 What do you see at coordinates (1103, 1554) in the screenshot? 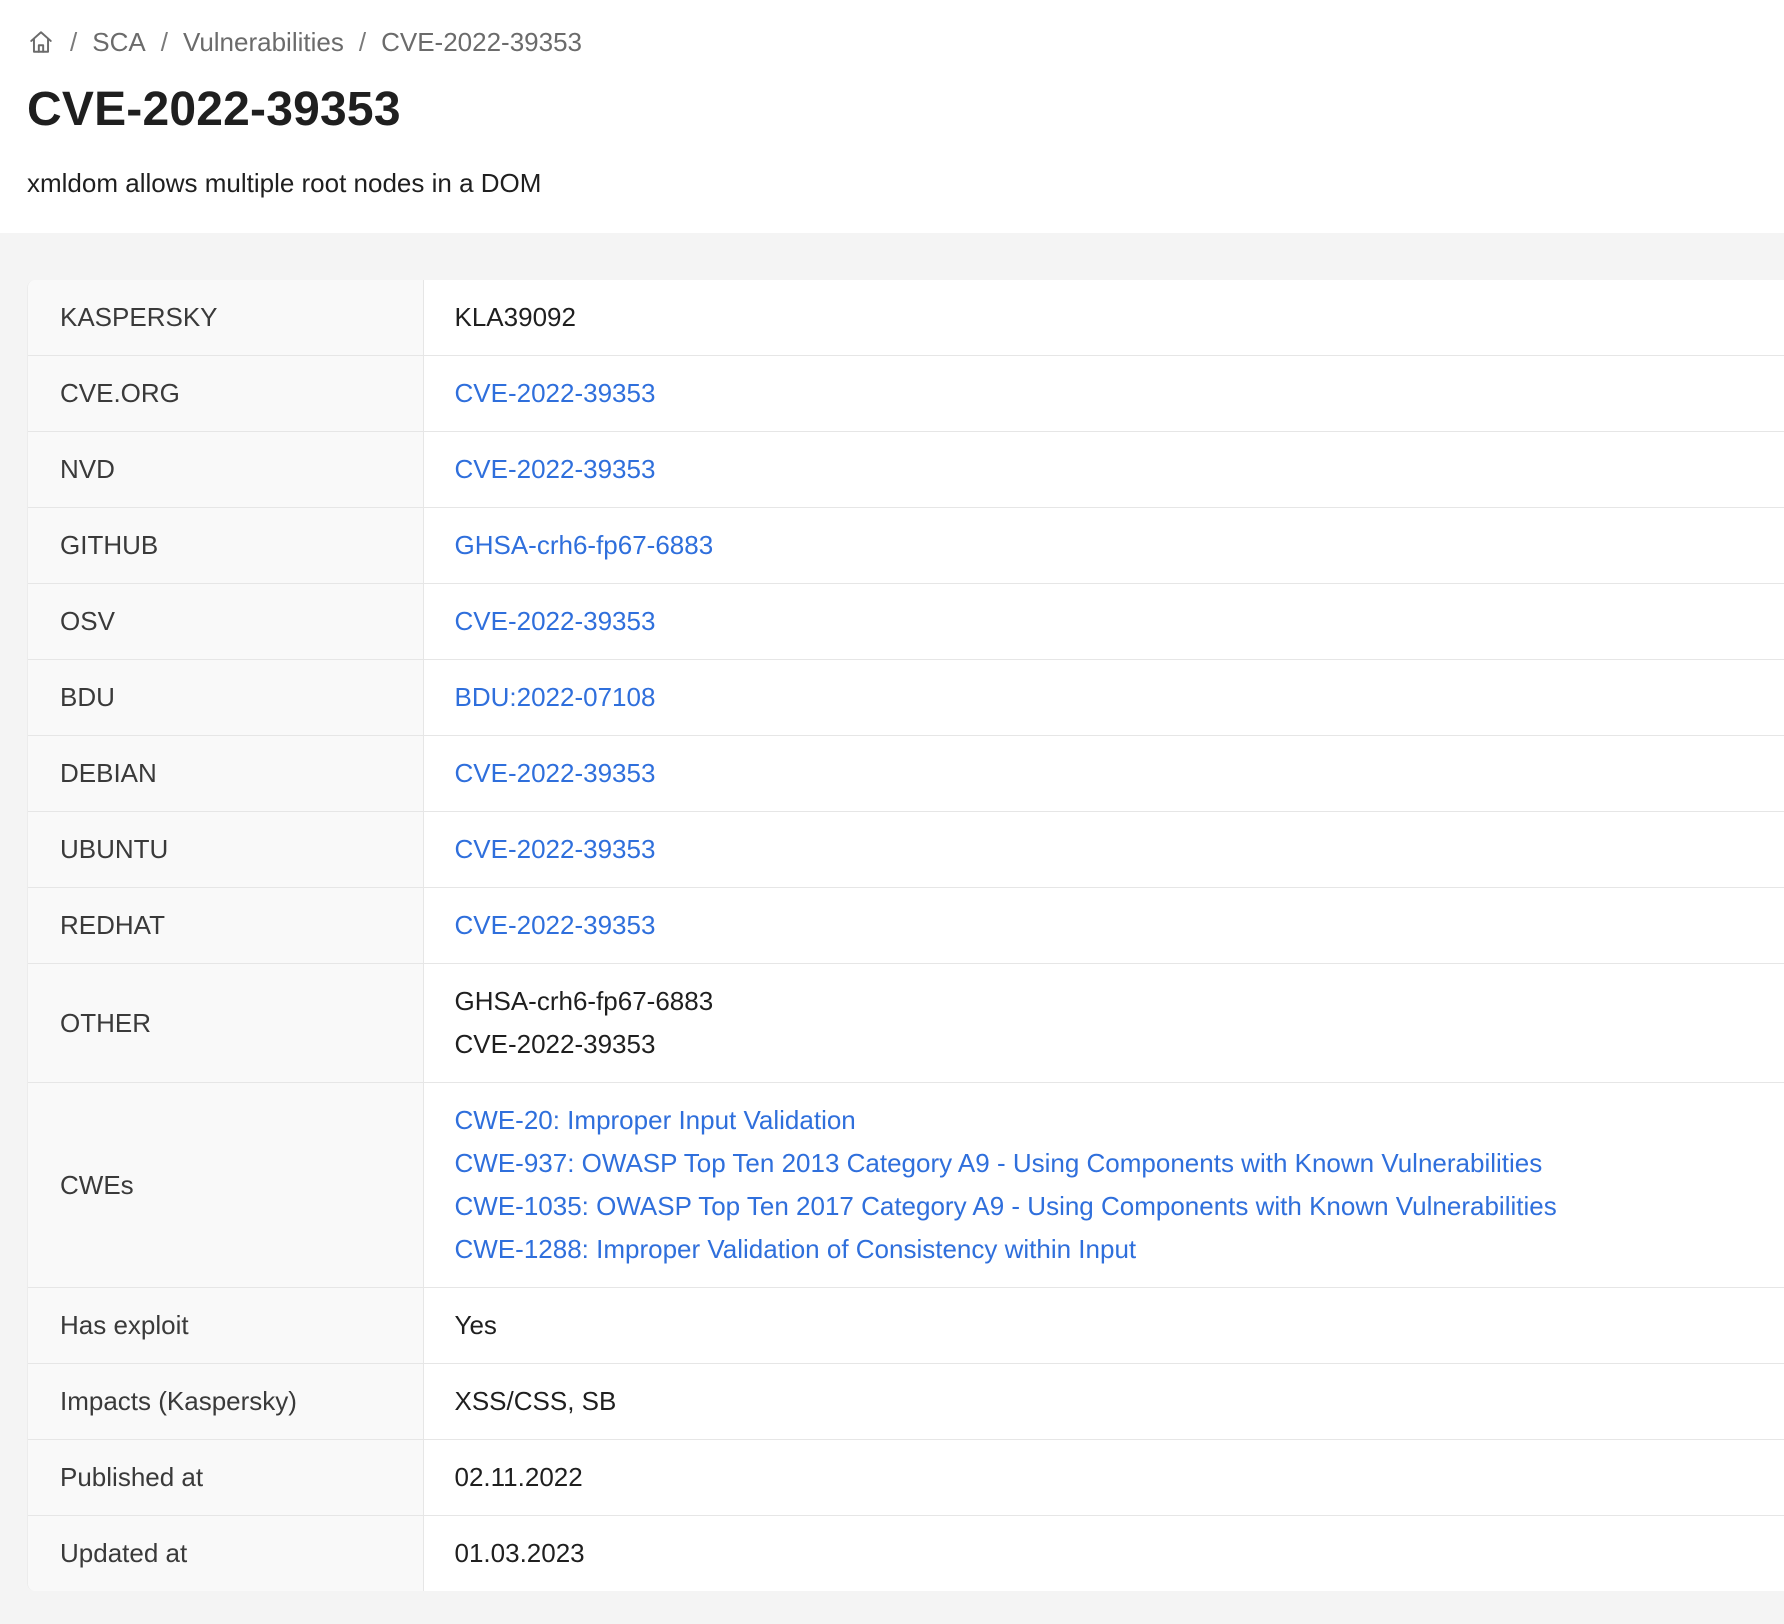
I see `row-value: 01.03.2023` at bounding box center [1103, 1554].